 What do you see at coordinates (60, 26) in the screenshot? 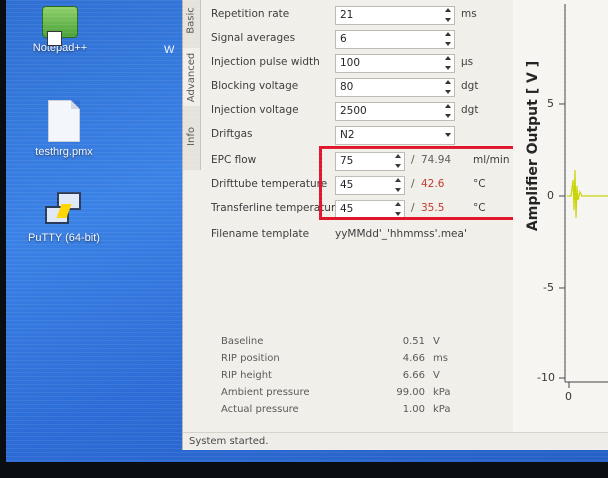
I see `notepadpp-icon` at bounding box center [60, 26].